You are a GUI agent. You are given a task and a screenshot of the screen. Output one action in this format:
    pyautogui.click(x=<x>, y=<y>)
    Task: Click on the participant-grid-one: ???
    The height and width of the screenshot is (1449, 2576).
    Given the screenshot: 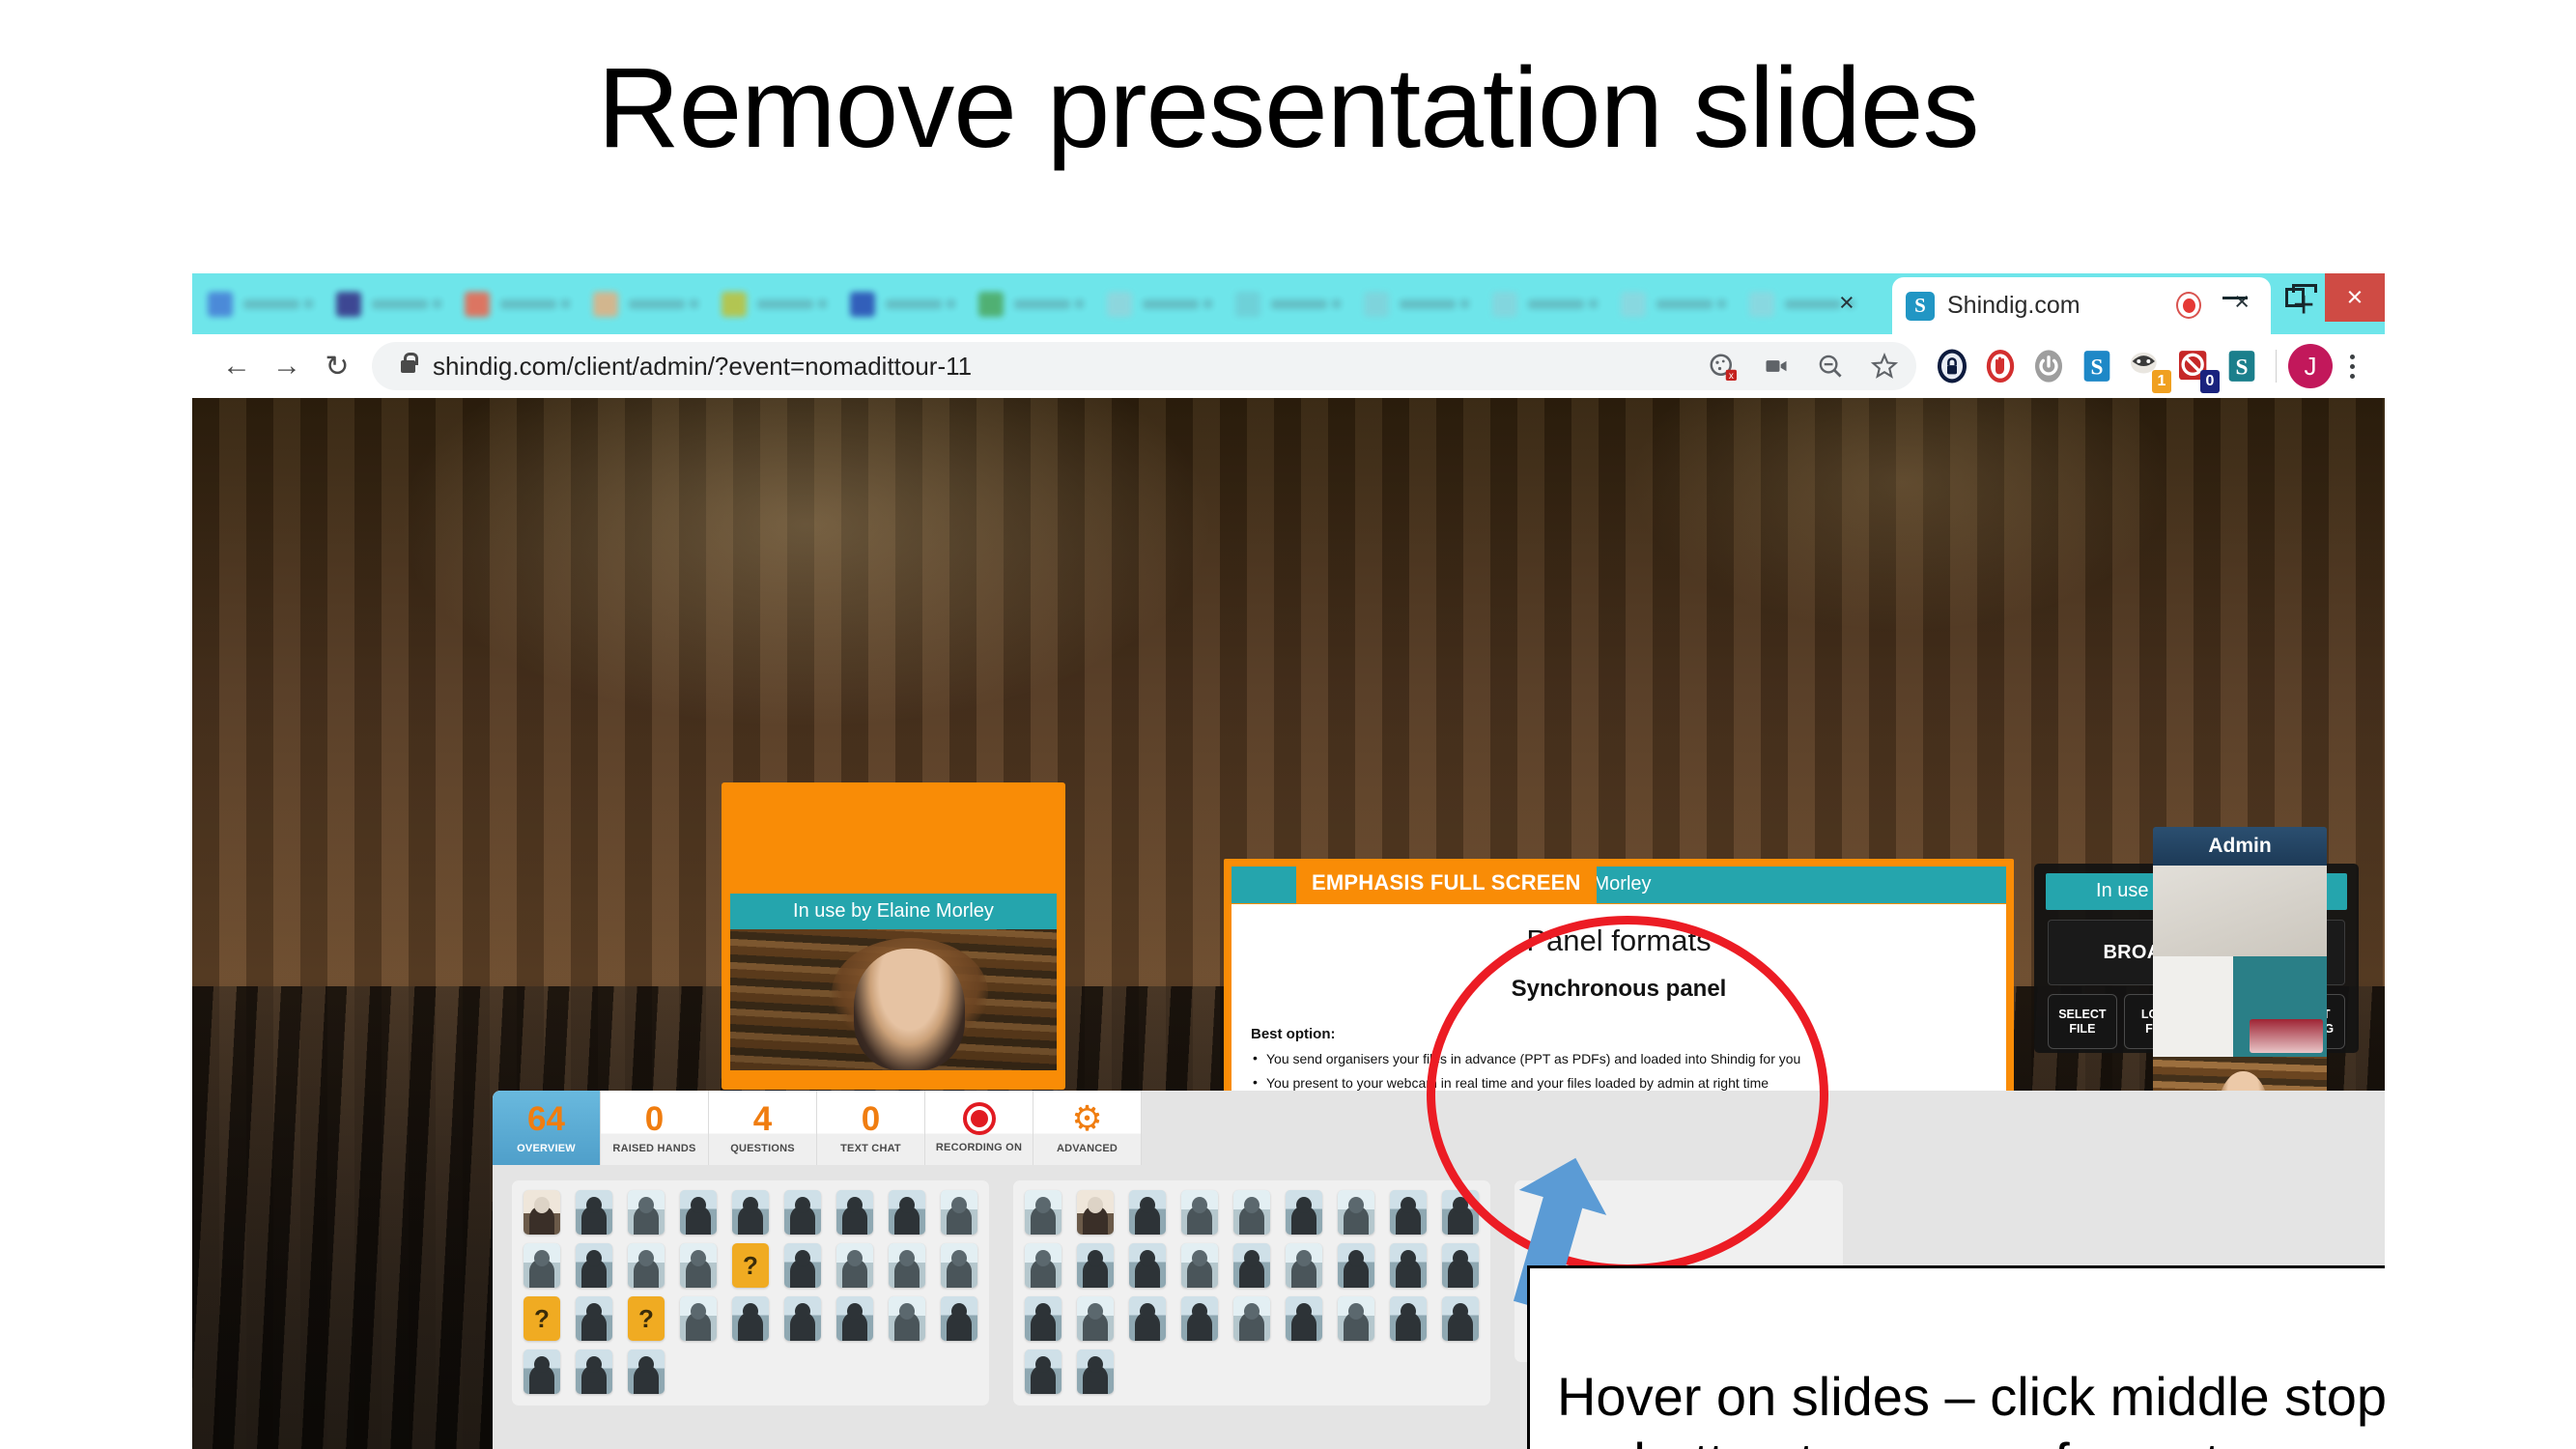 What is the action you would take?
    pyautogui.click(x=750, y=1293)
    